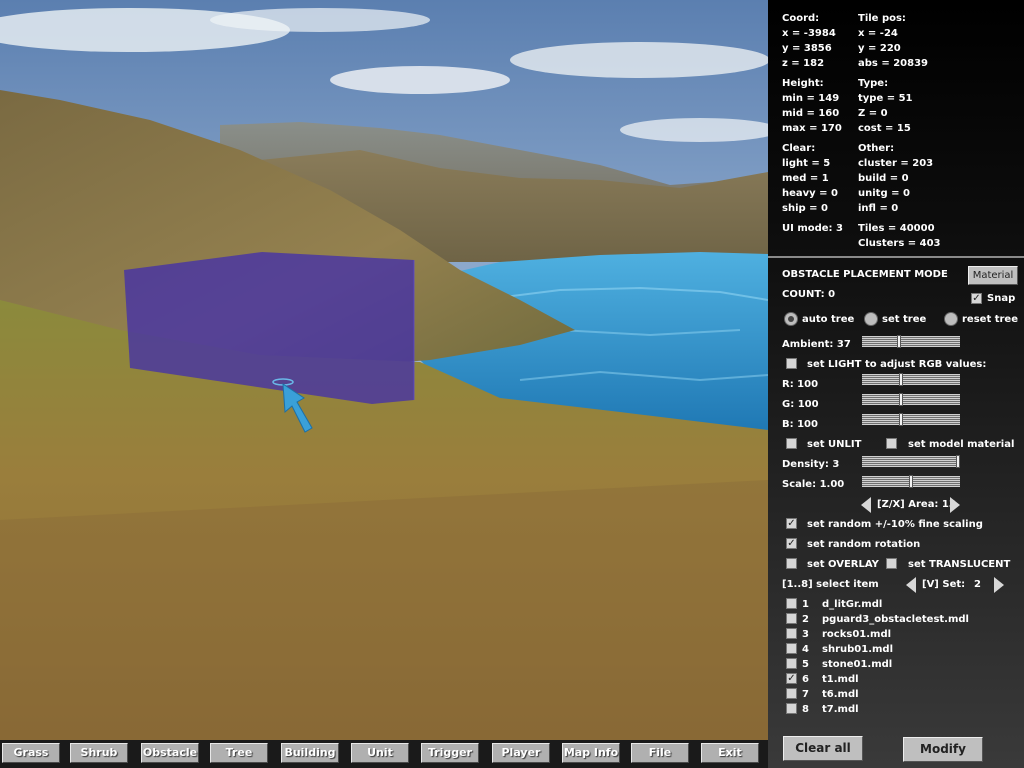 This screenshot has height=768, width=1024. What do you see at coordinates (521, 753) in the screenshot?
I see `toolbar-button-player: Player` at bounding box center [521, 753].